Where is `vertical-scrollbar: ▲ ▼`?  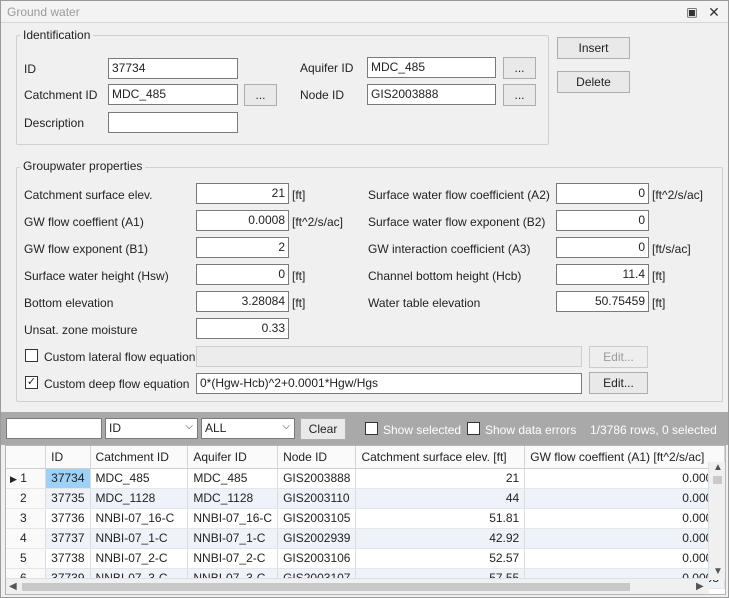 vertical-scrollbar: ▲ ▼ is located at coordinates (716, 521).